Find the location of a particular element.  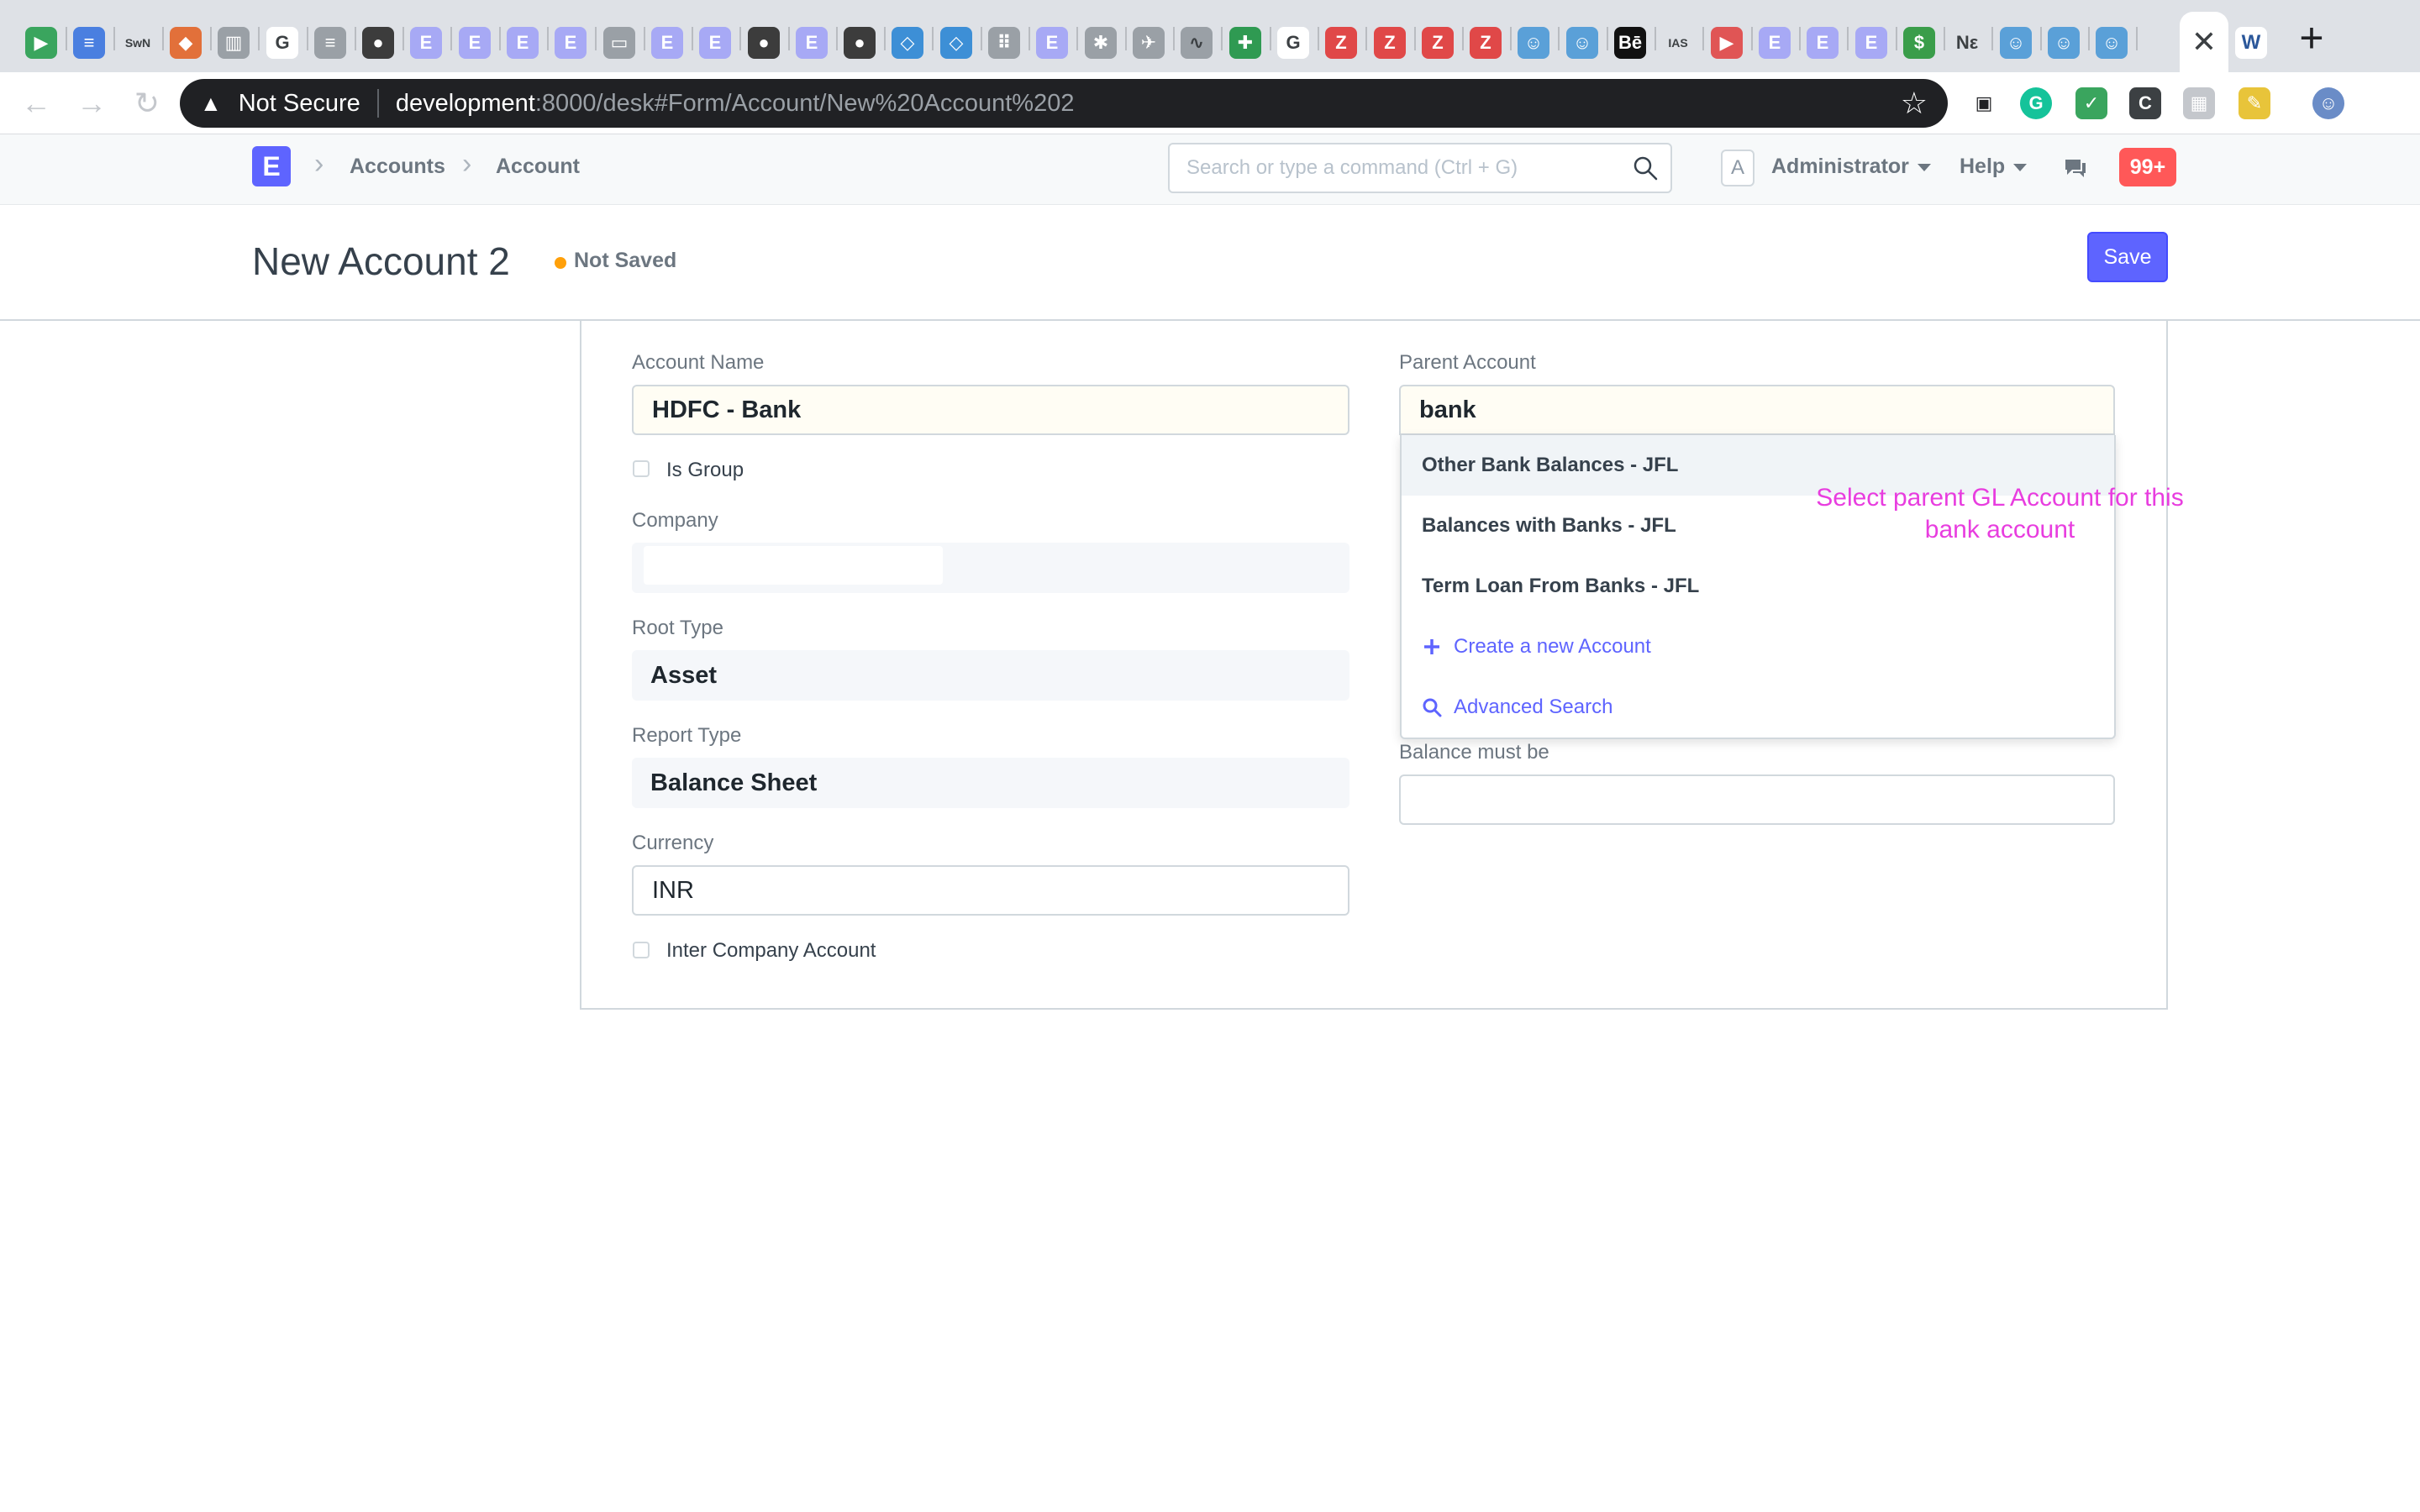

company-input is located at coordinates (794, 565).